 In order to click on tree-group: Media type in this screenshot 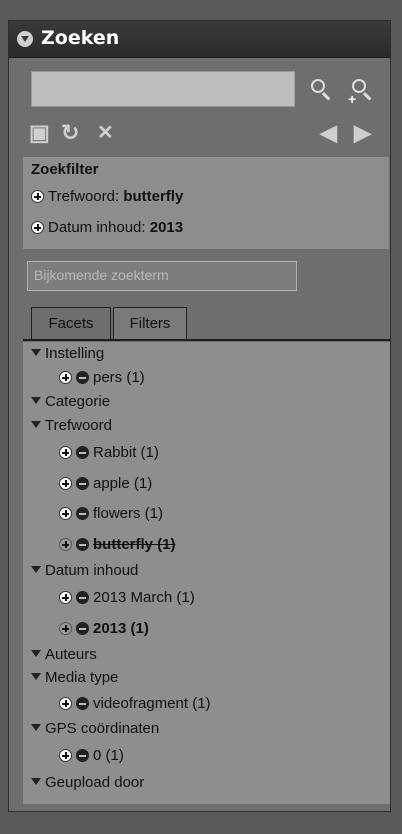, I will do `click(74, 677)`.